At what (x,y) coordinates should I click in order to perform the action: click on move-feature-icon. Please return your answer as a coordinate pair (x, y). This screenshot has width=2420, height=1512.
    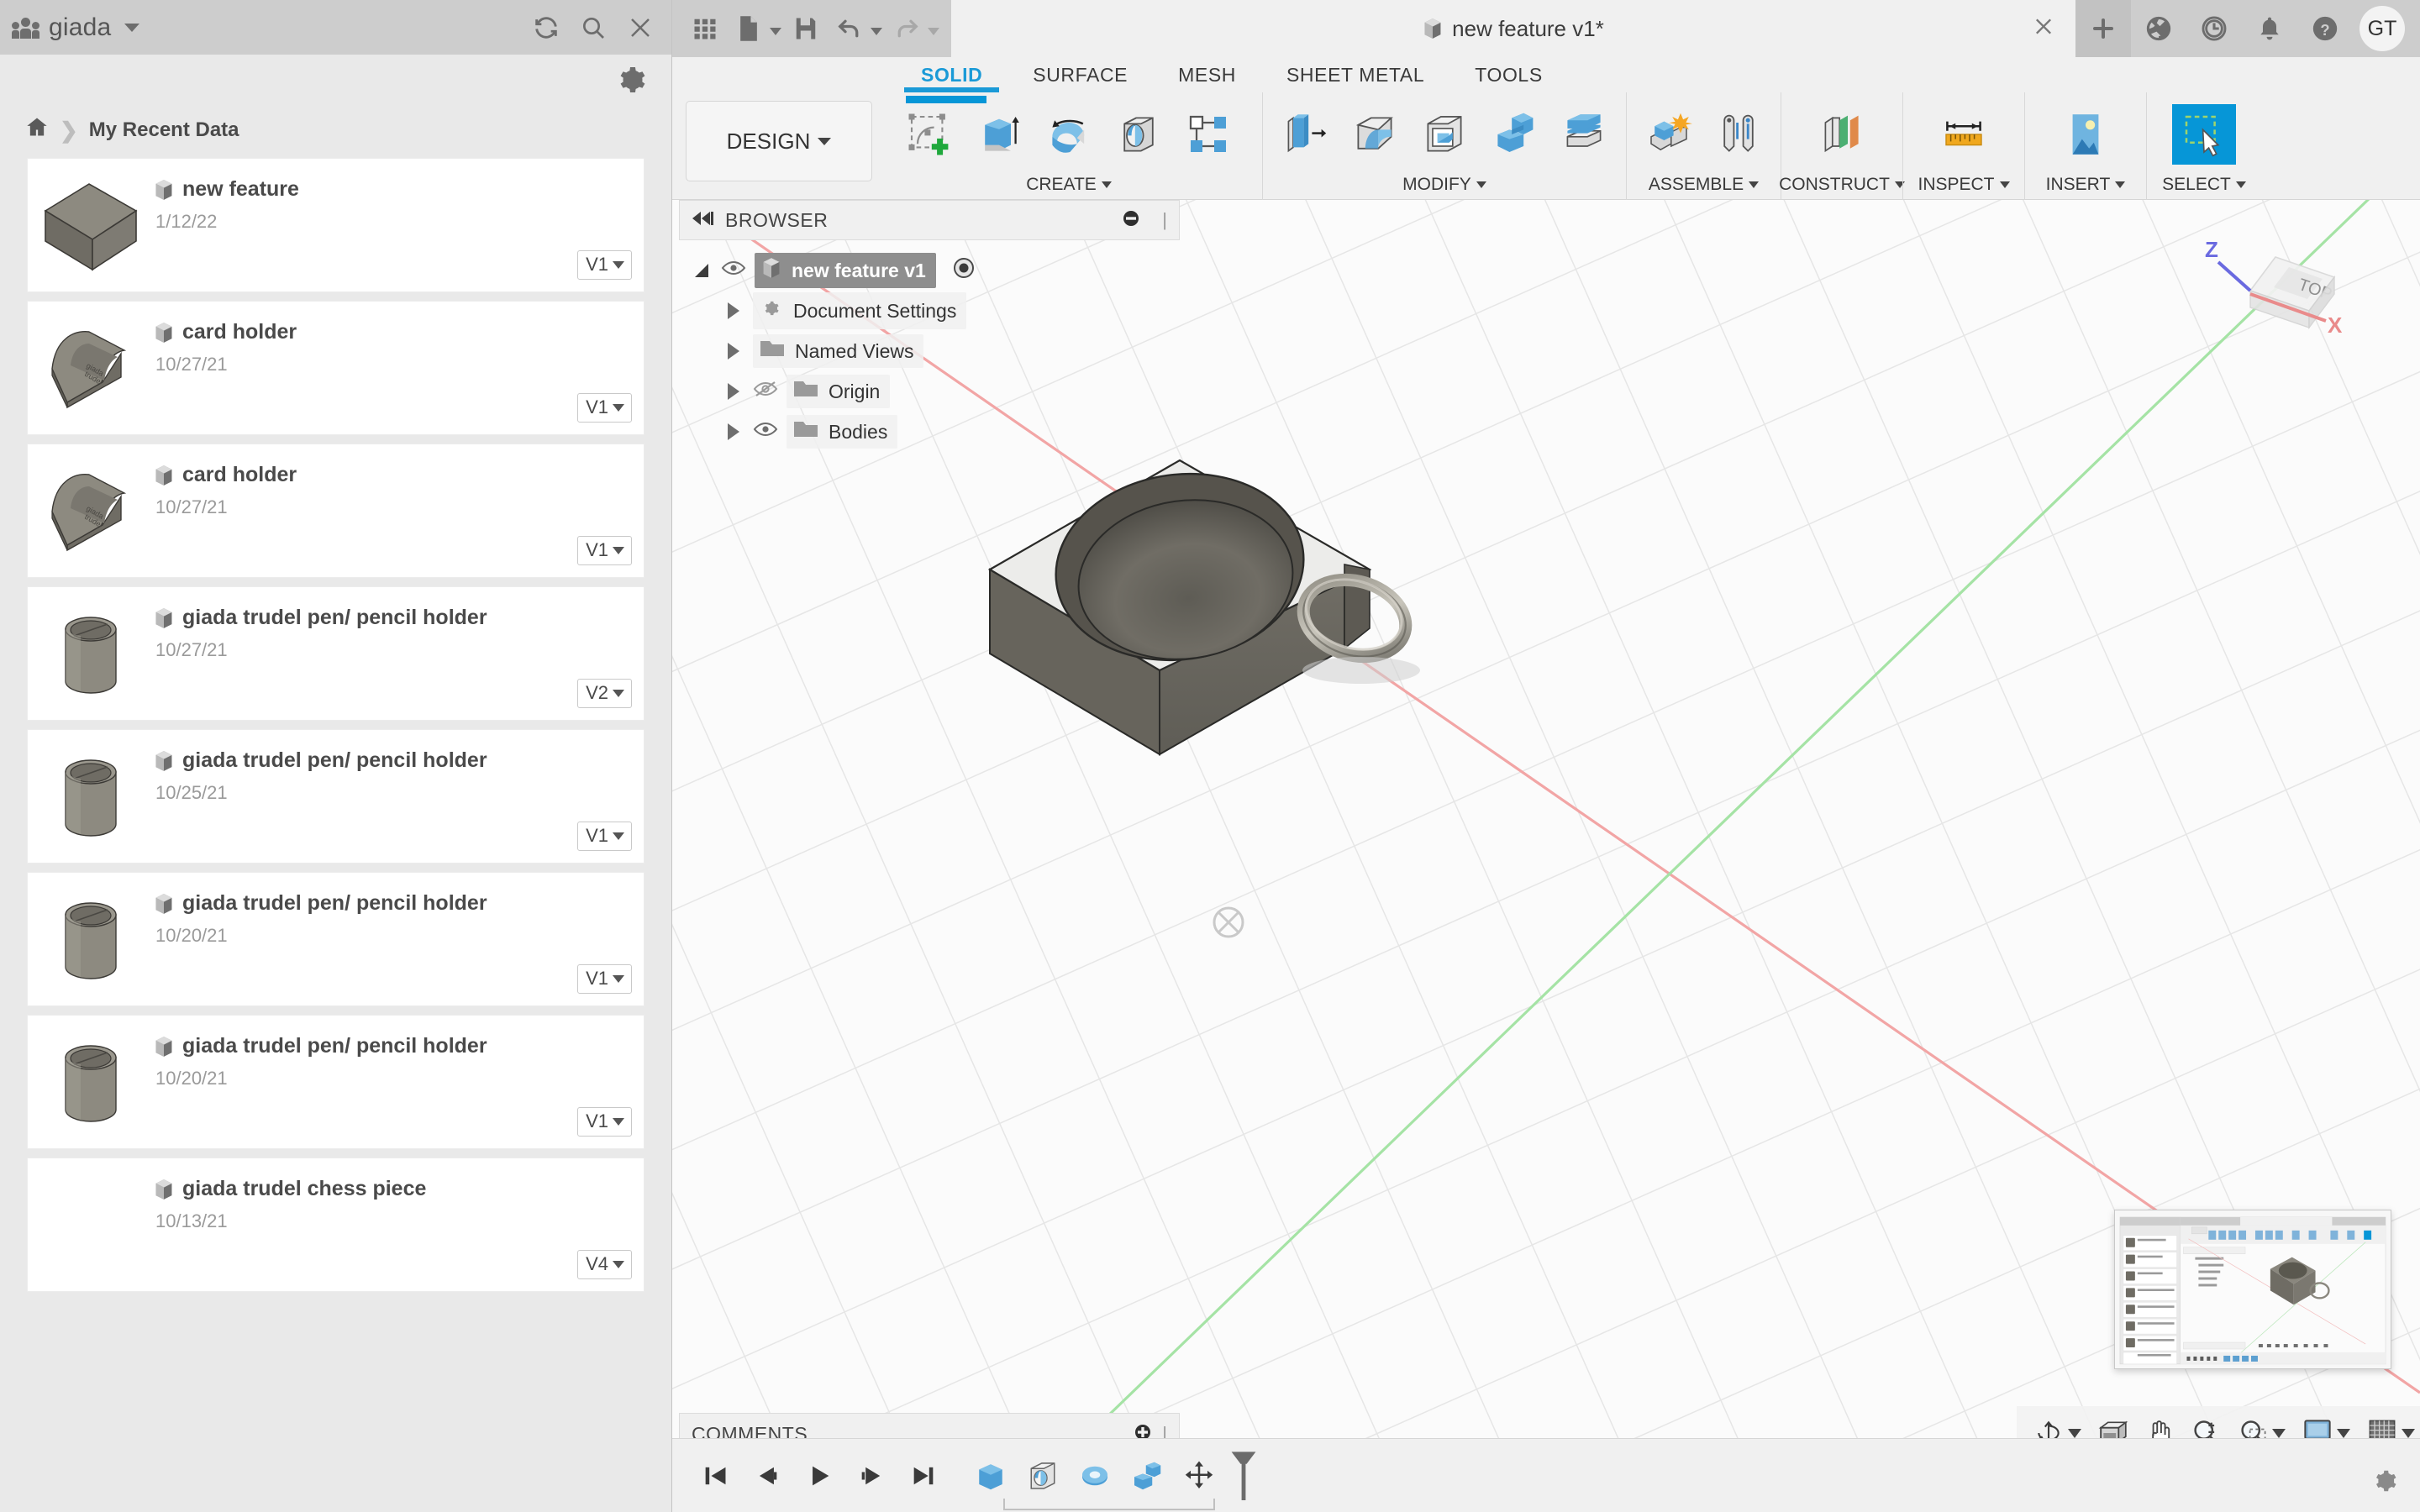
    Looking at the image, I should click on (1199, 1476).